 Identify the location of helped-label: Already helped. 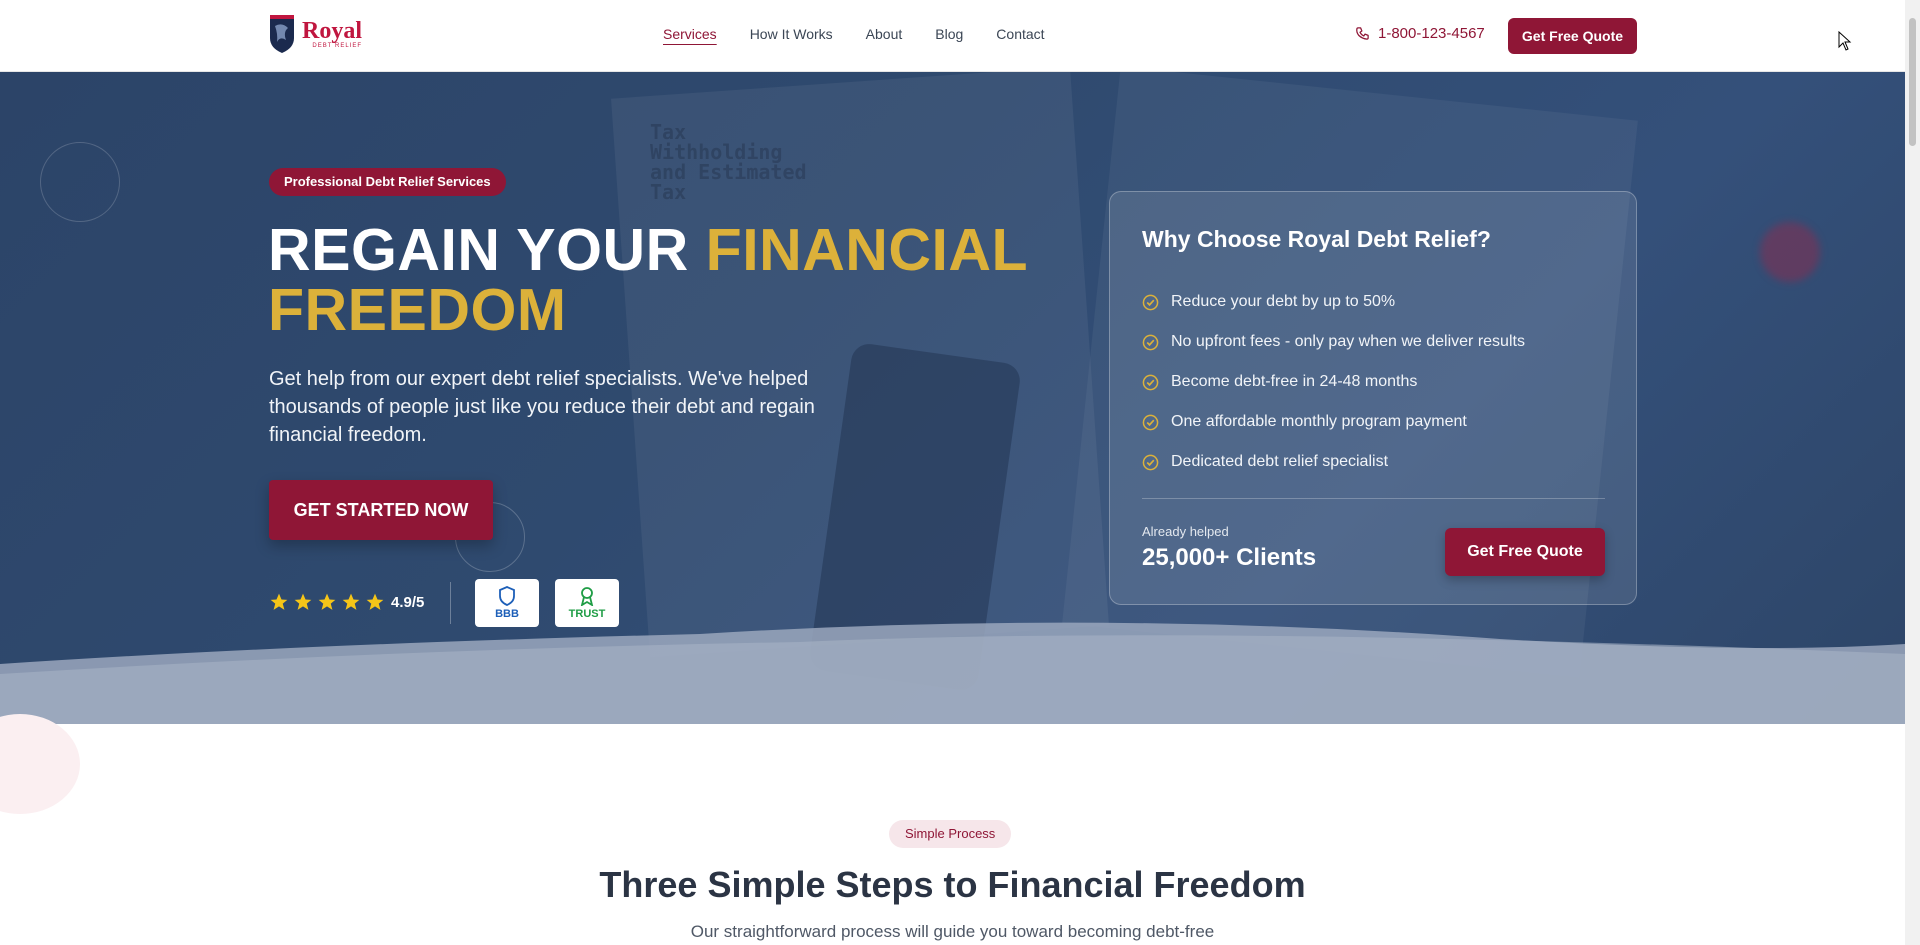
(1185, 531).